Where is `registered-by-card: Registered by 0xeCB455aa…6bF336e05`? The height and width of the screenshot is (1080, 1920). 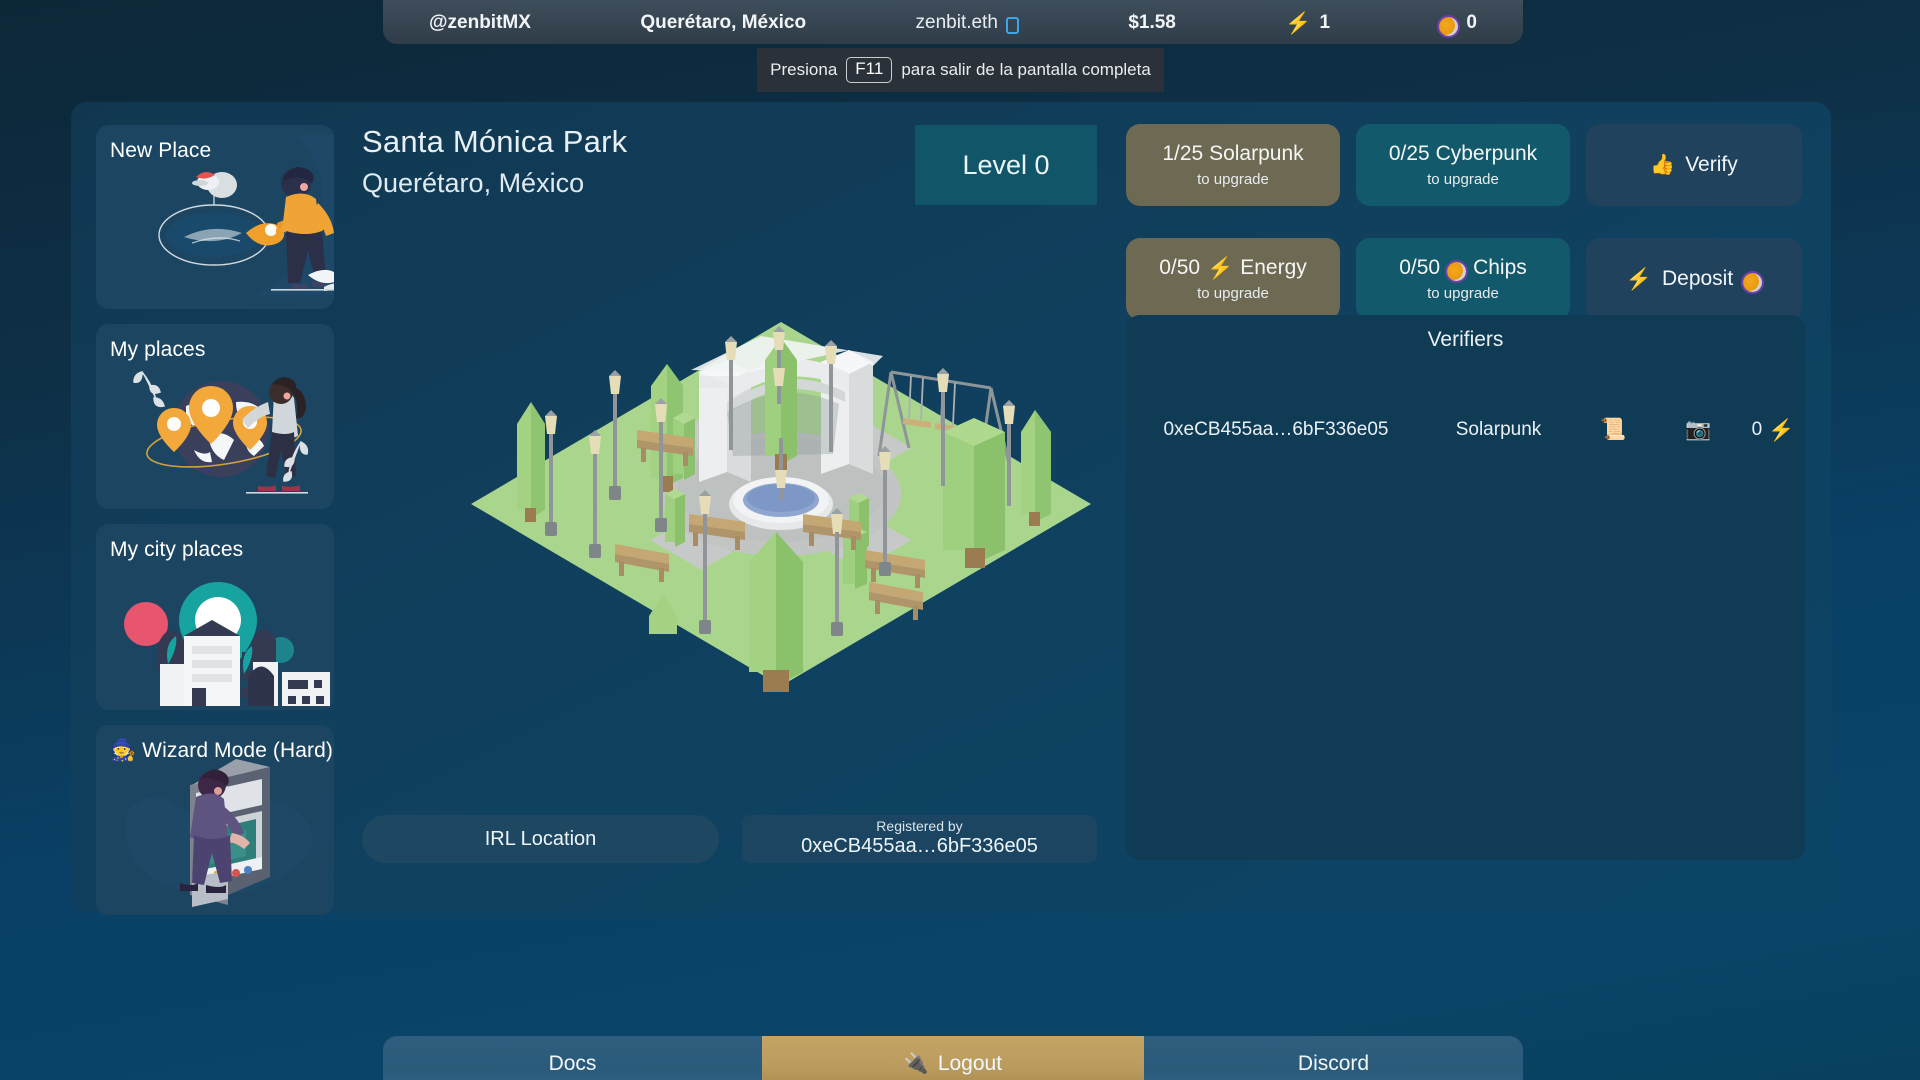
registered-by-card: Registered by 0xeCB455aa…6bF336e05 is located at coordinates (919, 839).